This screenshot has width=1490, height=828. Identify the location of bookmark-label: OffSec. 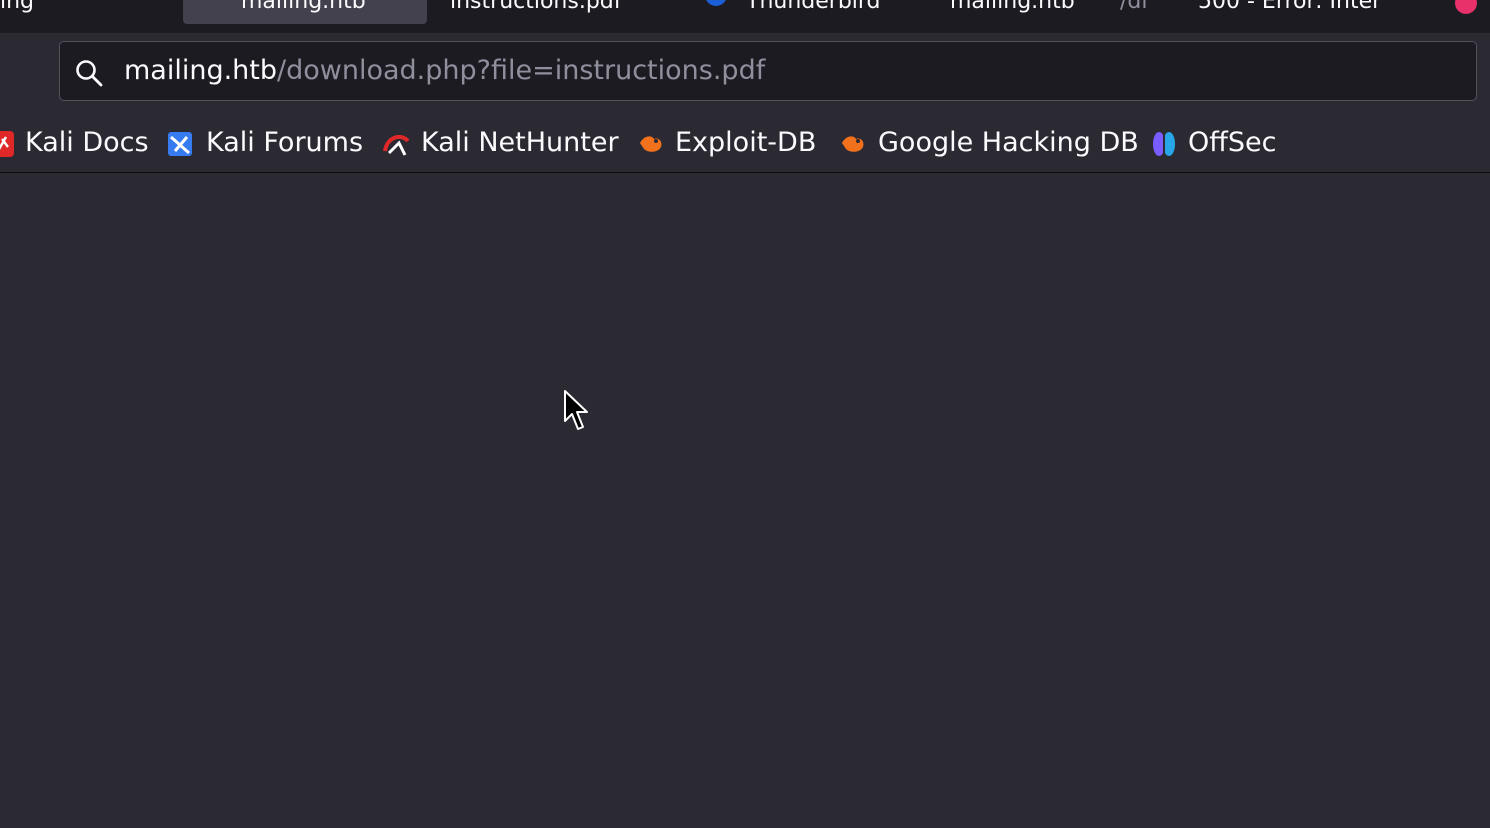
(1232, 142).